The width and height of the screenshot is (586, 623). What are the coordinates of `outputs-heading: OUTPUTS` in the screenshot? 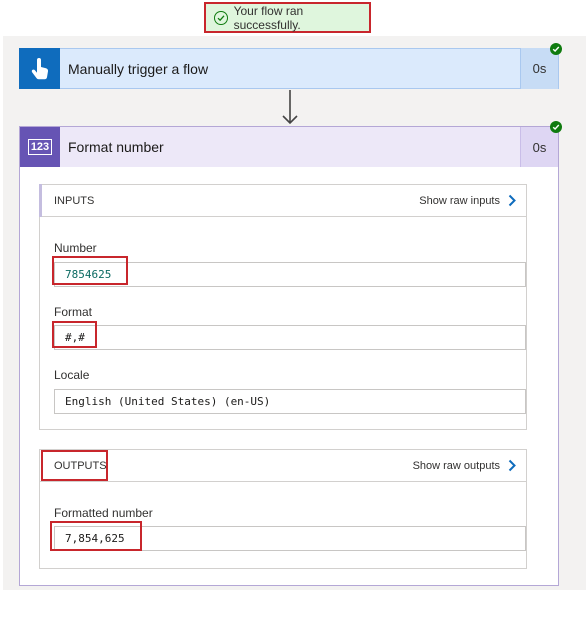 It's located at (80, 465).